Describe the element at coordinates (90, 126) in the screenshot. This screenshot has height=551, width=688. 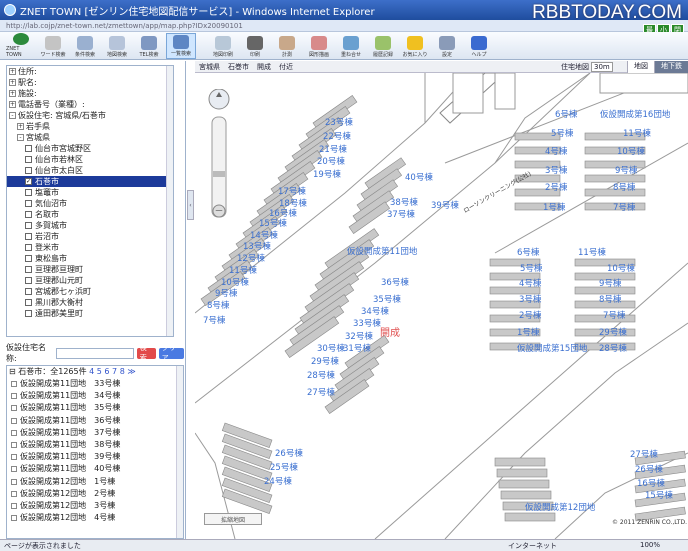
I see `tree-item: + 岩手県` at that location.